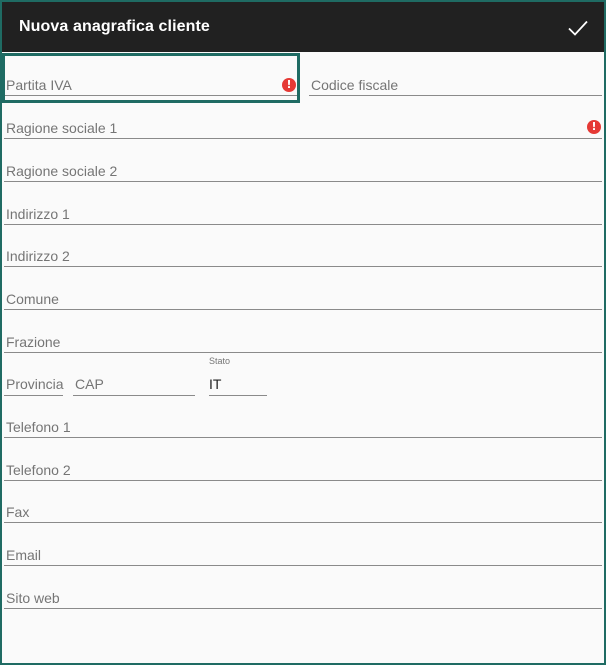 Image resolution: width=606 pixels, height=665 pixels. Describe the element at coordinates (33, 342) in the screenshot. I see `frazione-placeholder: Frazione` at that location.